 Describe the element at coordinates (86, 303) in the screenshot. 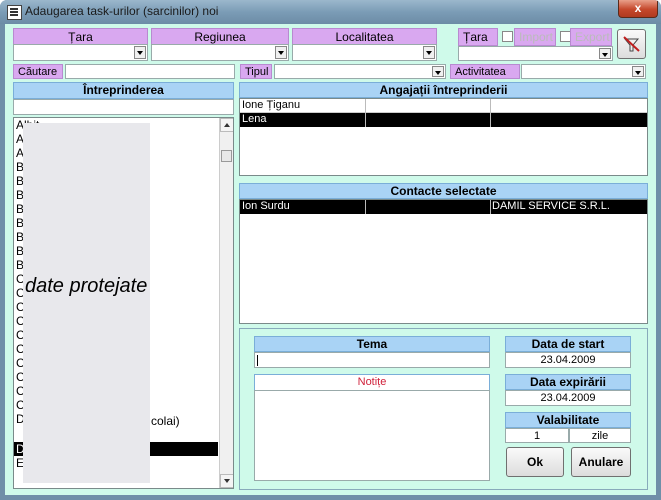

I see `protected-data-mask: date protejate` at that location.